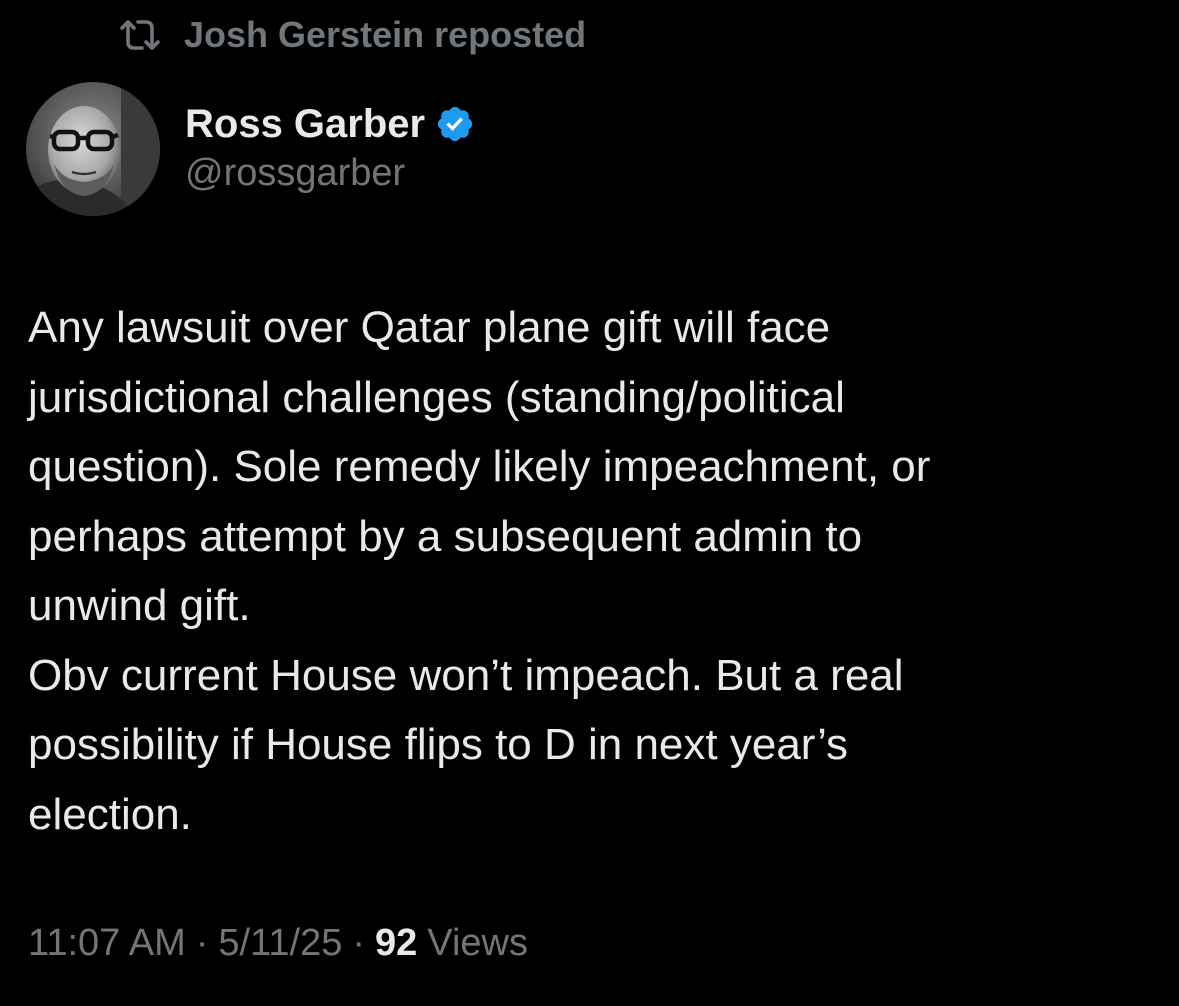  Describe the element at coordinates (141, 35) in the screenshot. I see `repost-icon` at that location.